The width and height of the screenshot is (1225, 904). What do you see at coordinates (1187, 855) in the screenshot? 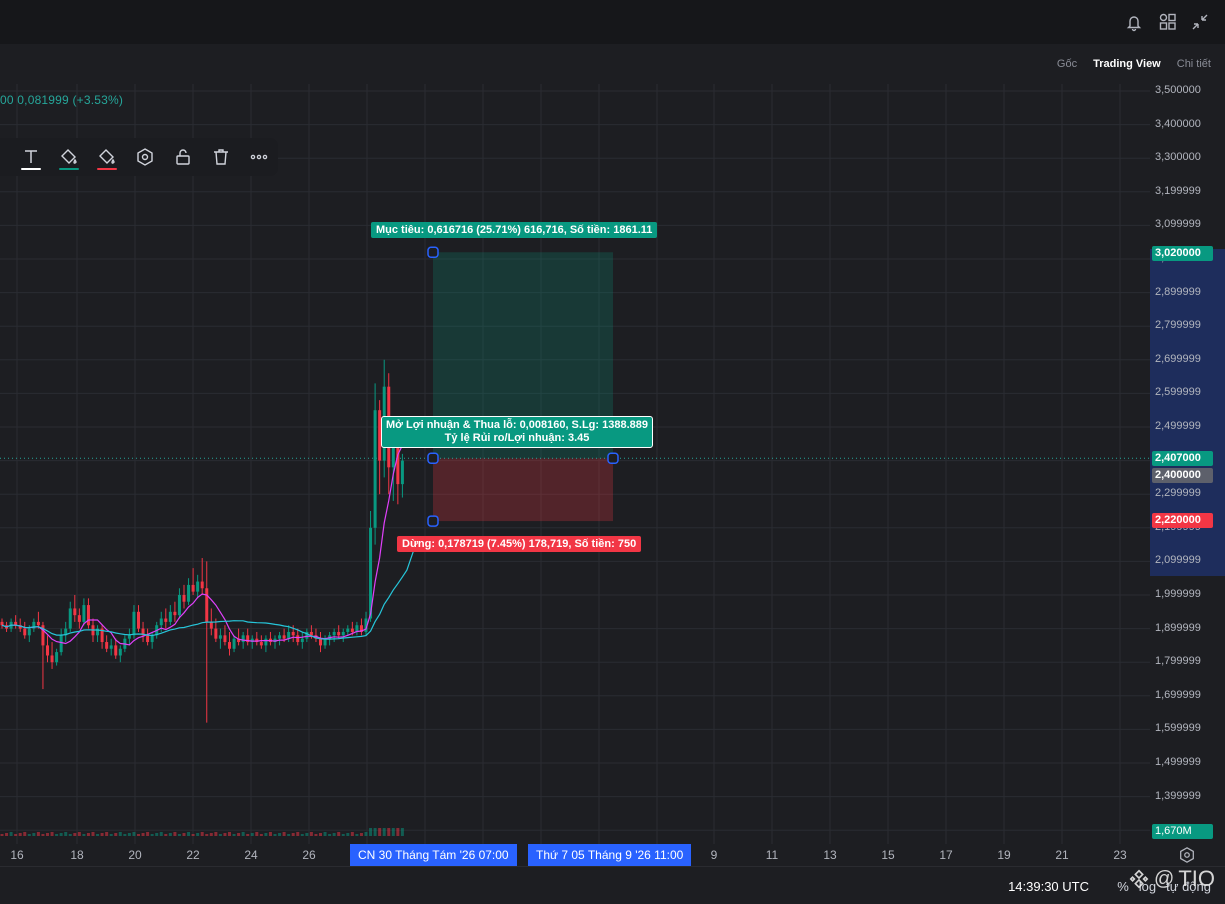
I see `chart-settings-icon` at bounding box center [1187, 855].